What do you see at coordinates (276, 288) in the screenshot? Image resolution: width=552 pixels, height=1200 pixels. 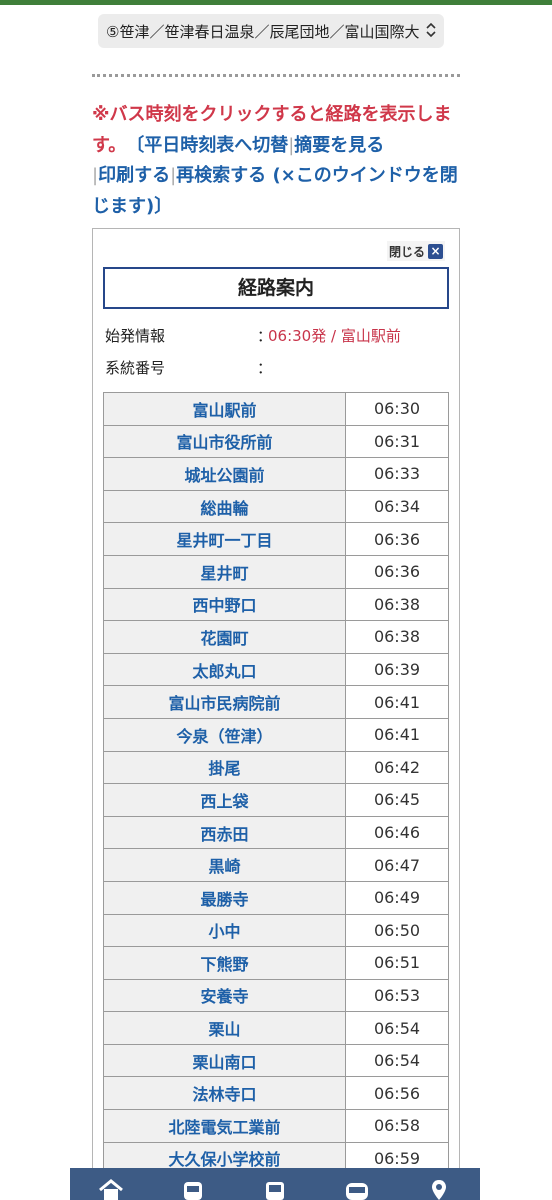 I see `panel-title: 経路案内` at bounding box center [276, 288].